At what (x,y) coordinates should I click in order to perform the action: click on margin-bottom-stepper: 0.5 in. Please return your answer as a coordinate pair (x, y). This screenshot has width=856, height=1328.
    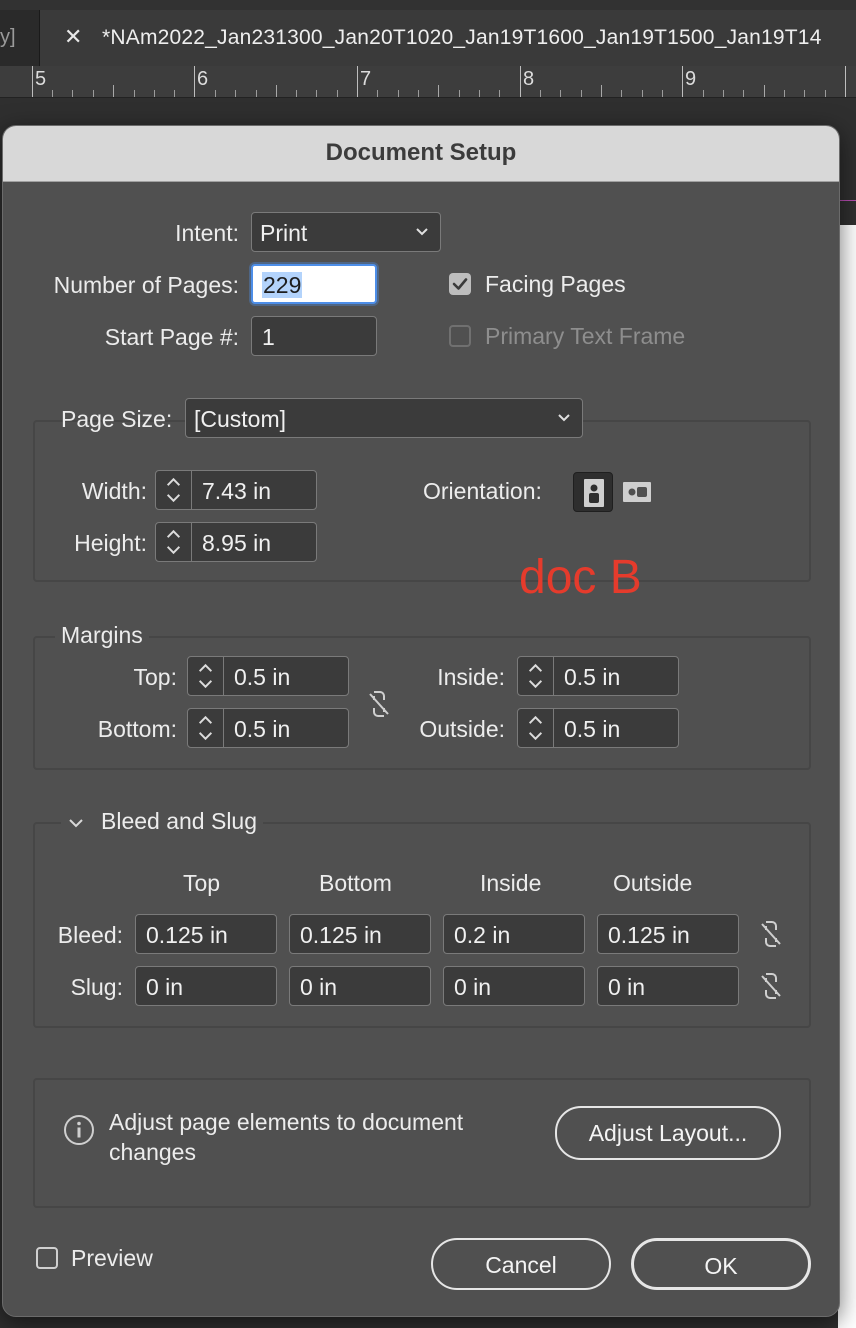
    Looking at the image, I should click on (268, 728).